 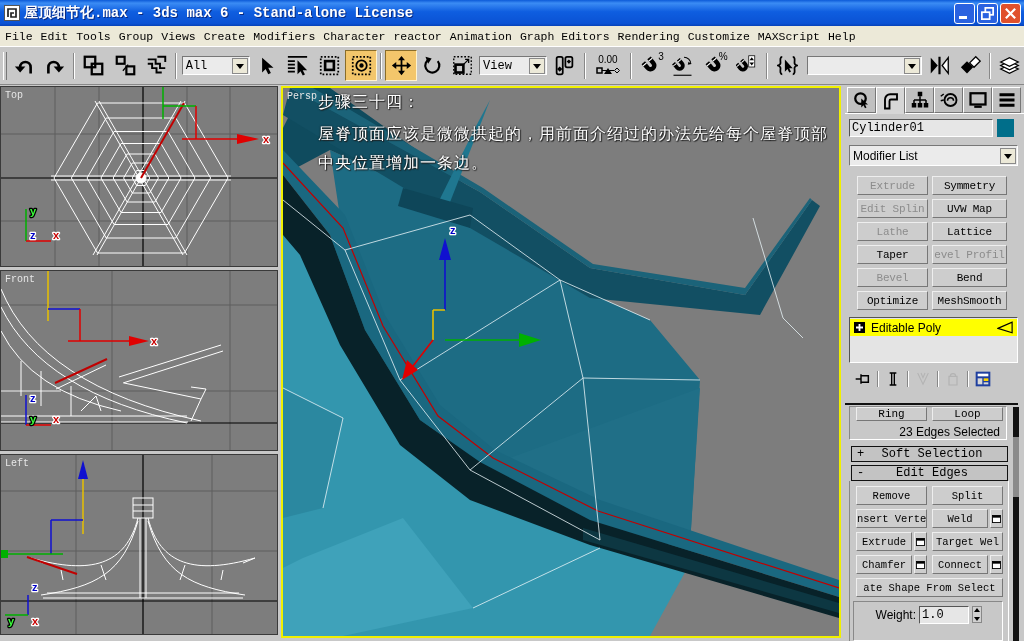 What do you see at coordinates (969, 300) in the screenshot?
I see `modifier-button: MeshSmooth` at bounding box center [969, 300].